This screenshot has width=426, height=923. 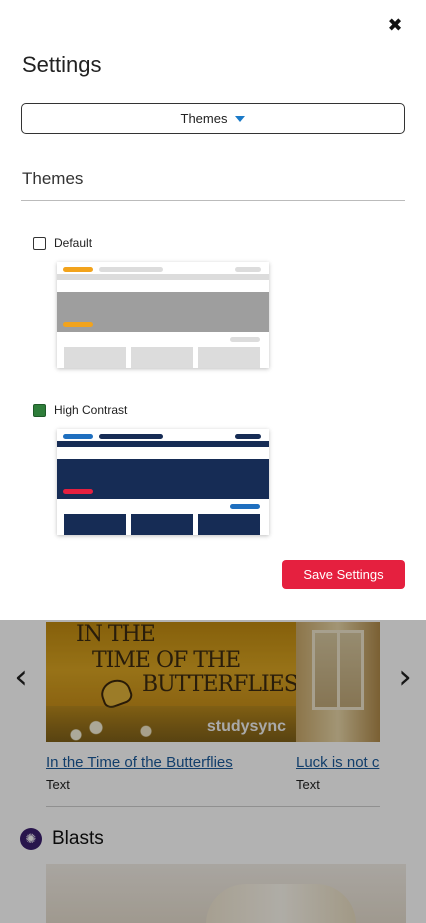 What do you see at coordinates (73, 243) in the screenshot?
I see `theme-label: Default` at bounding box center [73, 243].